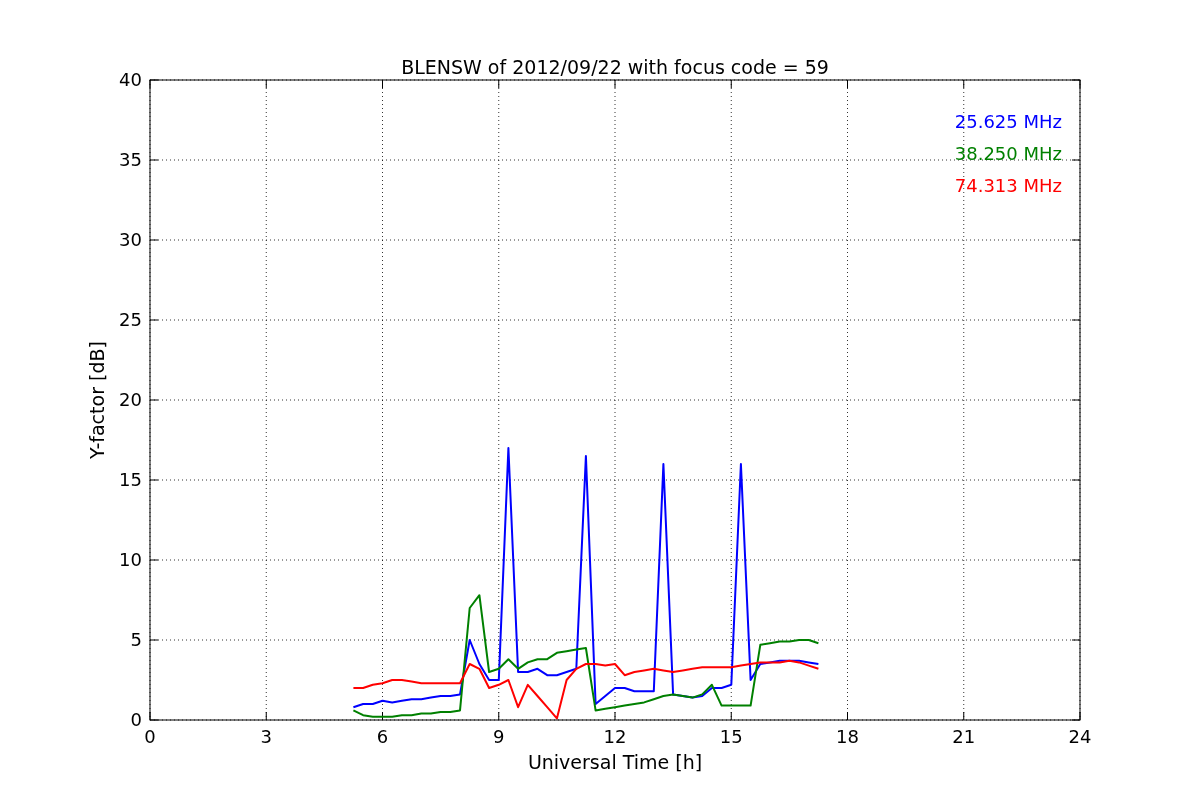  Describe the element at coordinates (847, 736) in the screenshot. I see `x-tick-label: 18` at that location.